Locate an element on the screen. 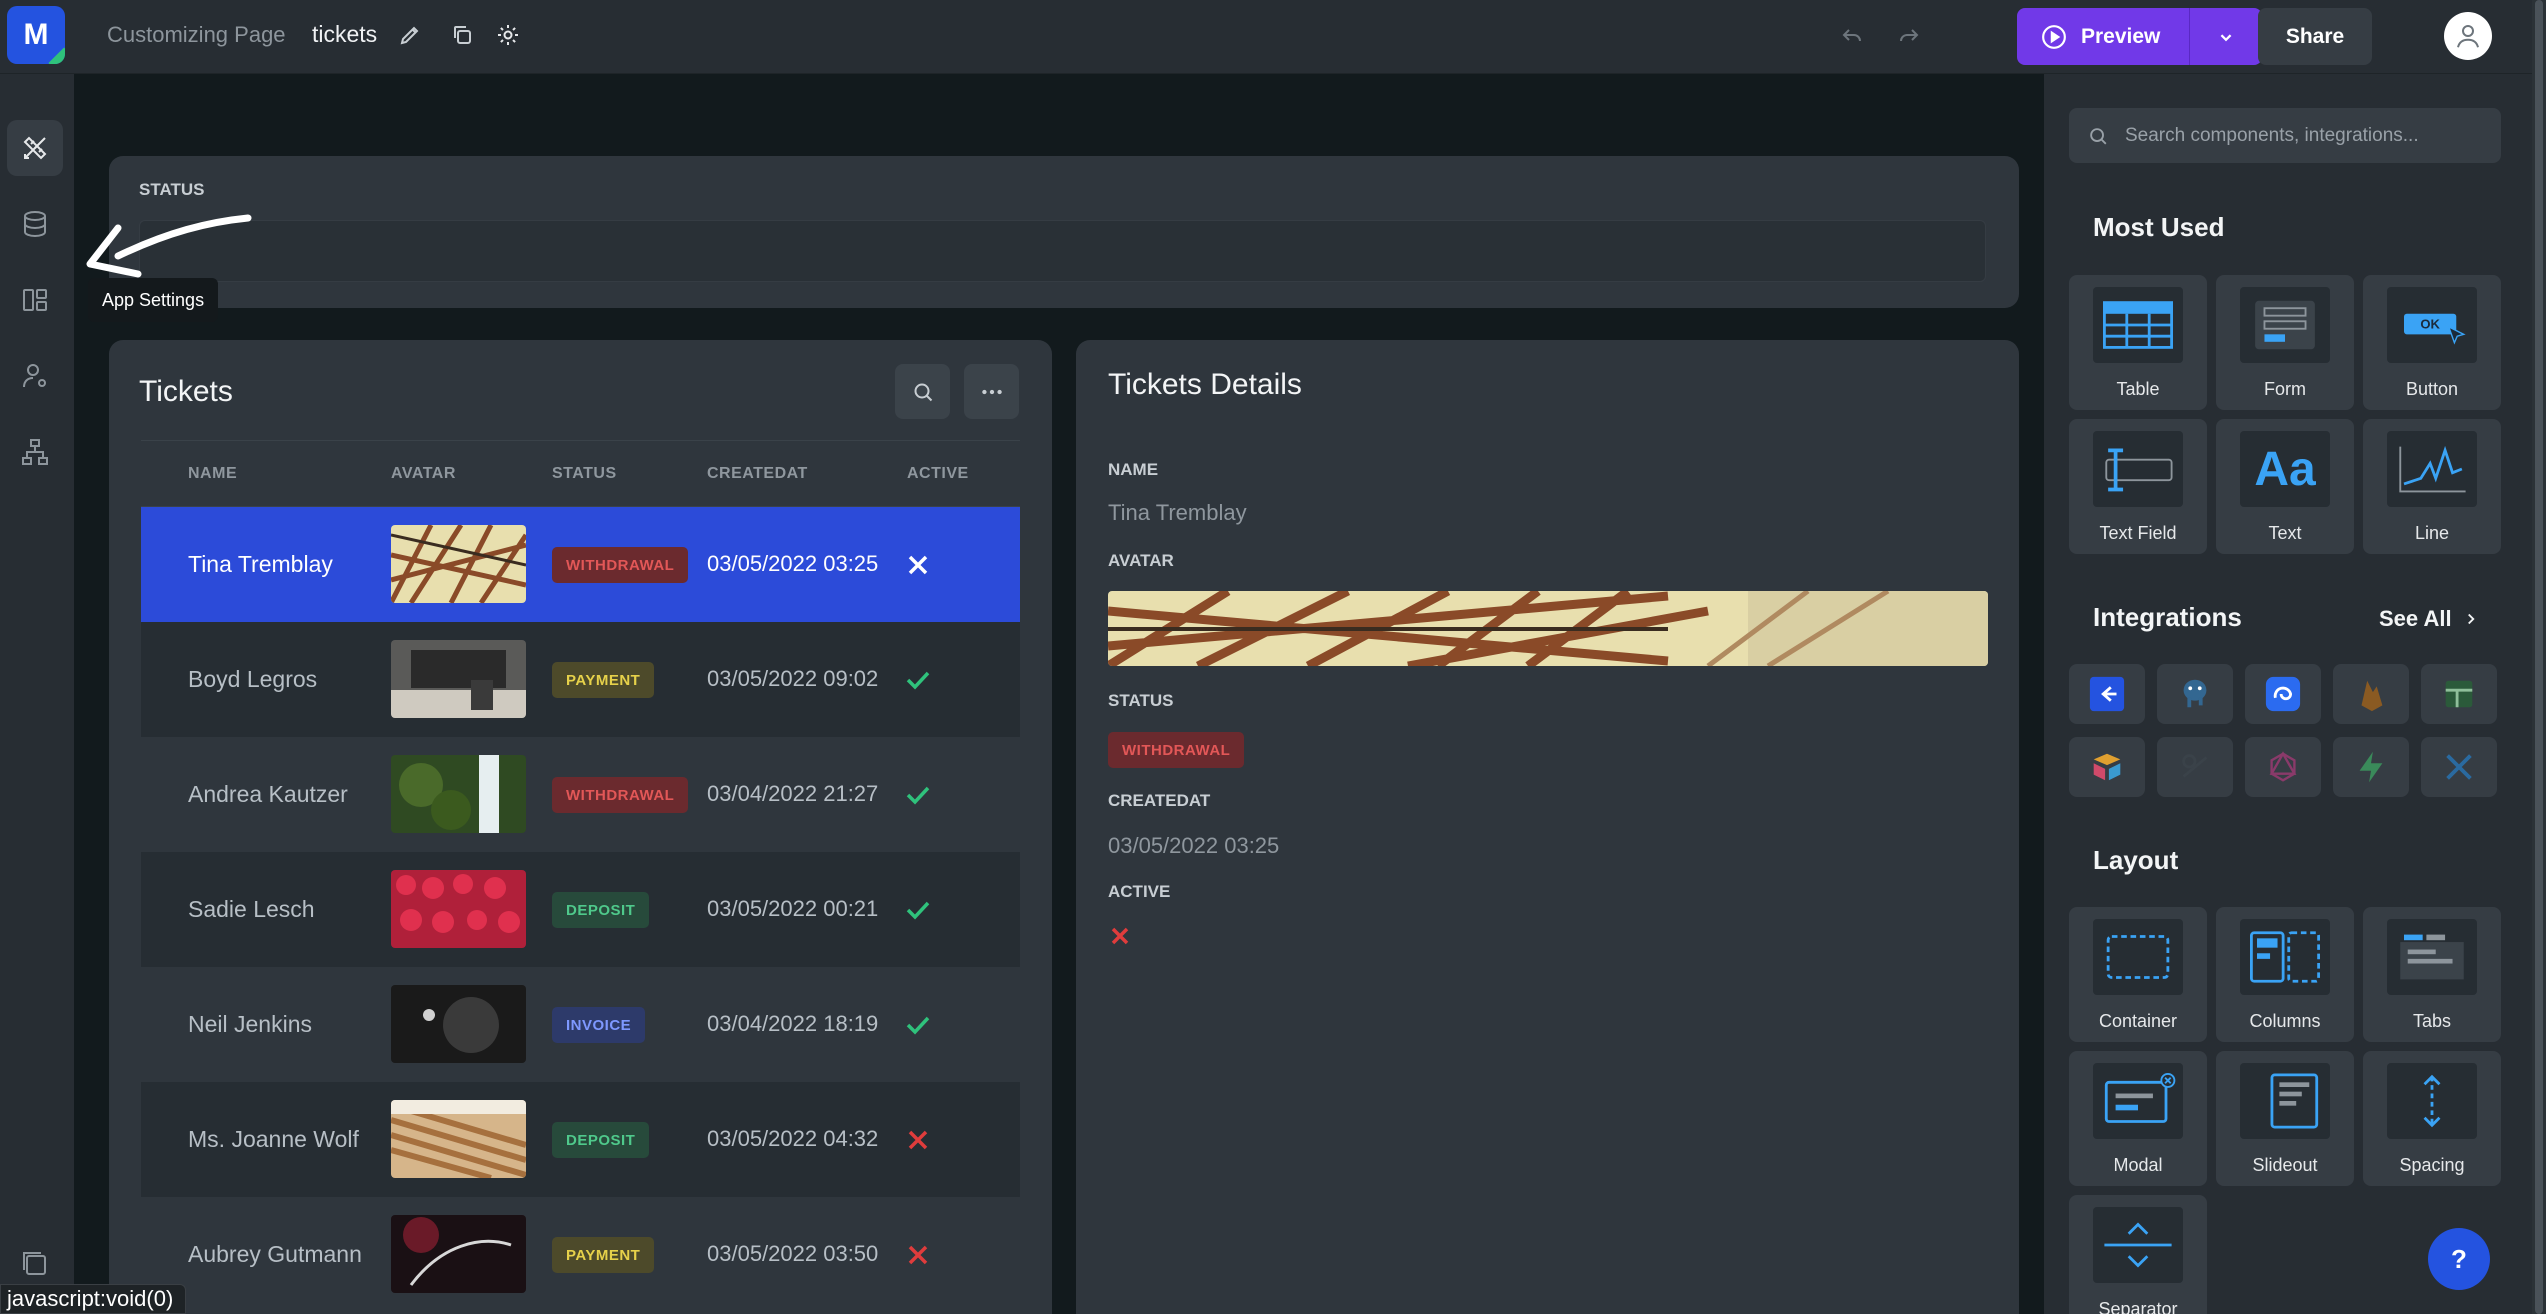  help-button: ? is located at coordinates (2459, 1259).